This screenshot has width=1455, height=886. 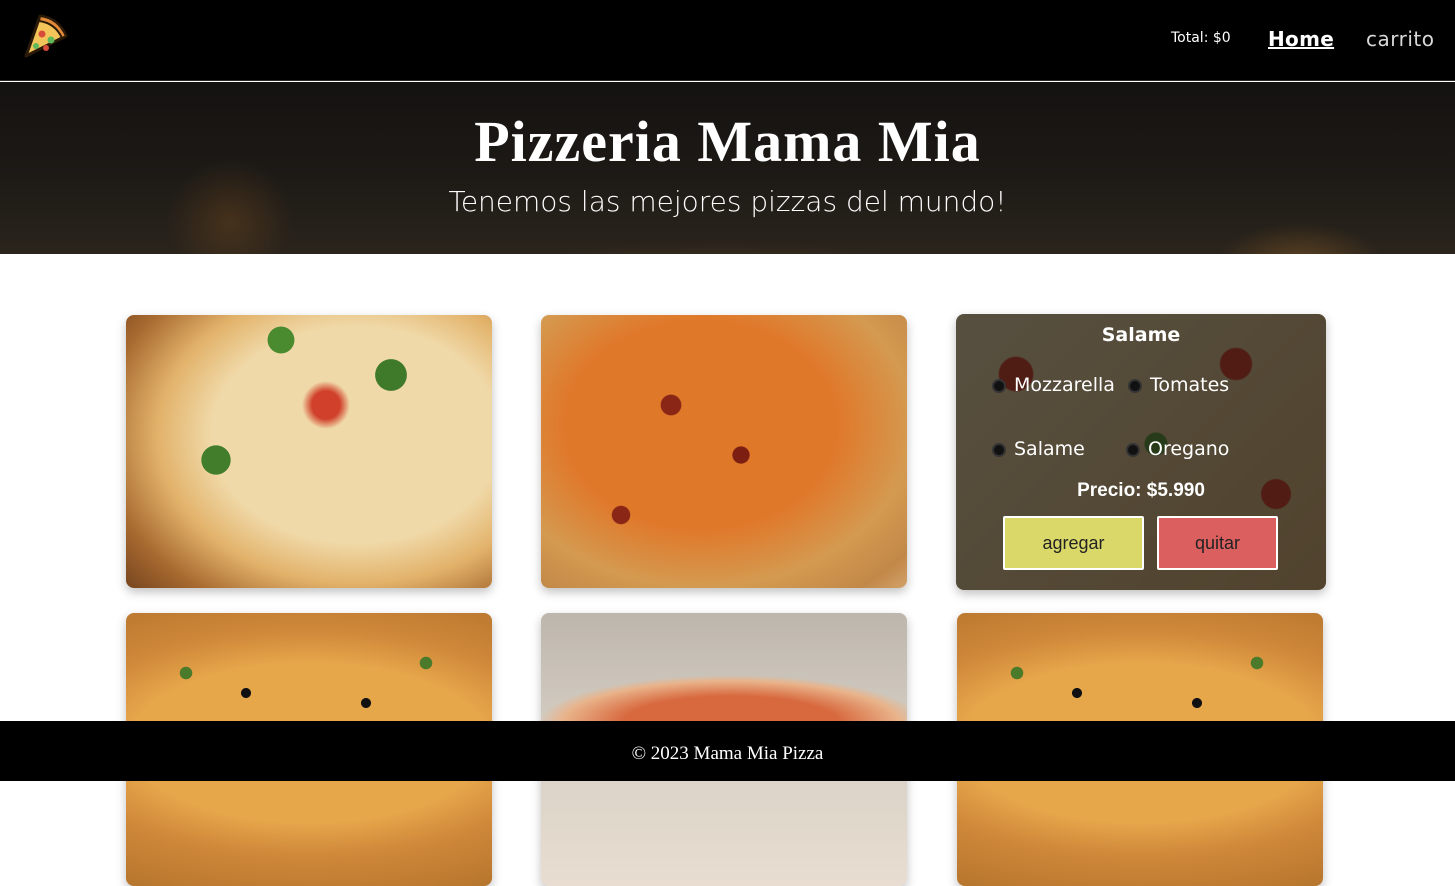 I want to click on ingredient-item: Oregano, so click(x=1177, y=449).